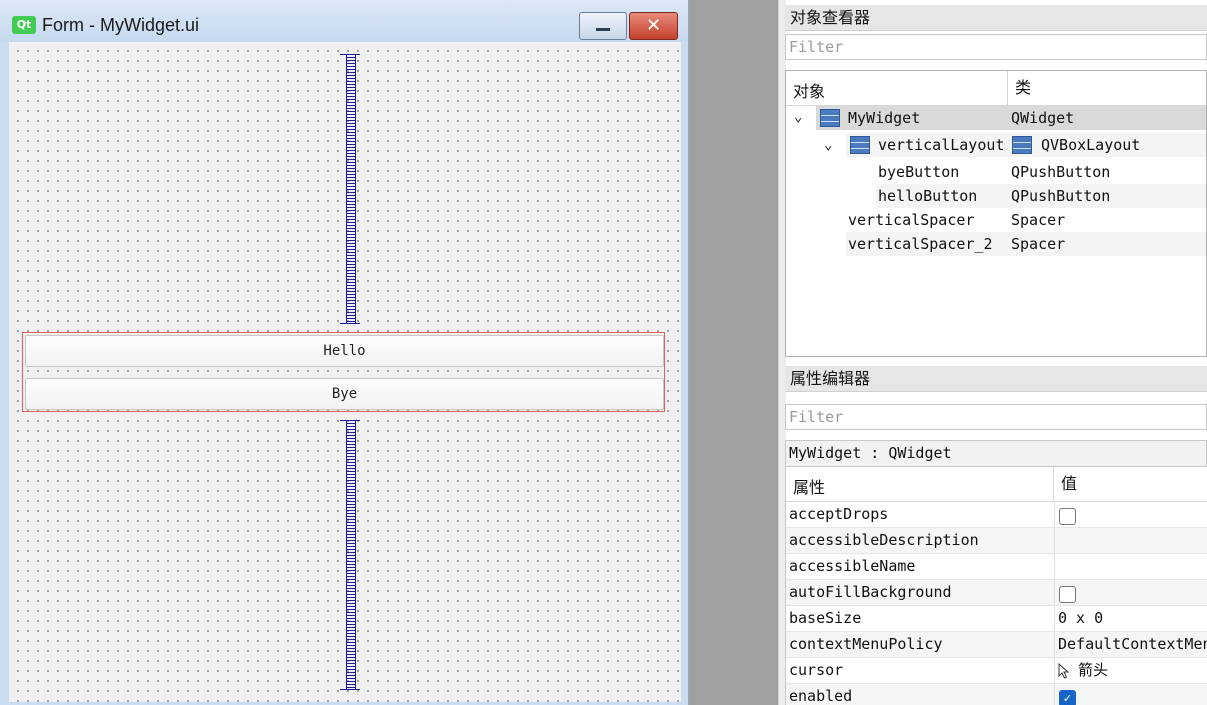 The height and width of the screenshot is (705, 1207). Describe the element at coordinates (1065, 484) in the screenshot. I see `column-value: 值` at that location.